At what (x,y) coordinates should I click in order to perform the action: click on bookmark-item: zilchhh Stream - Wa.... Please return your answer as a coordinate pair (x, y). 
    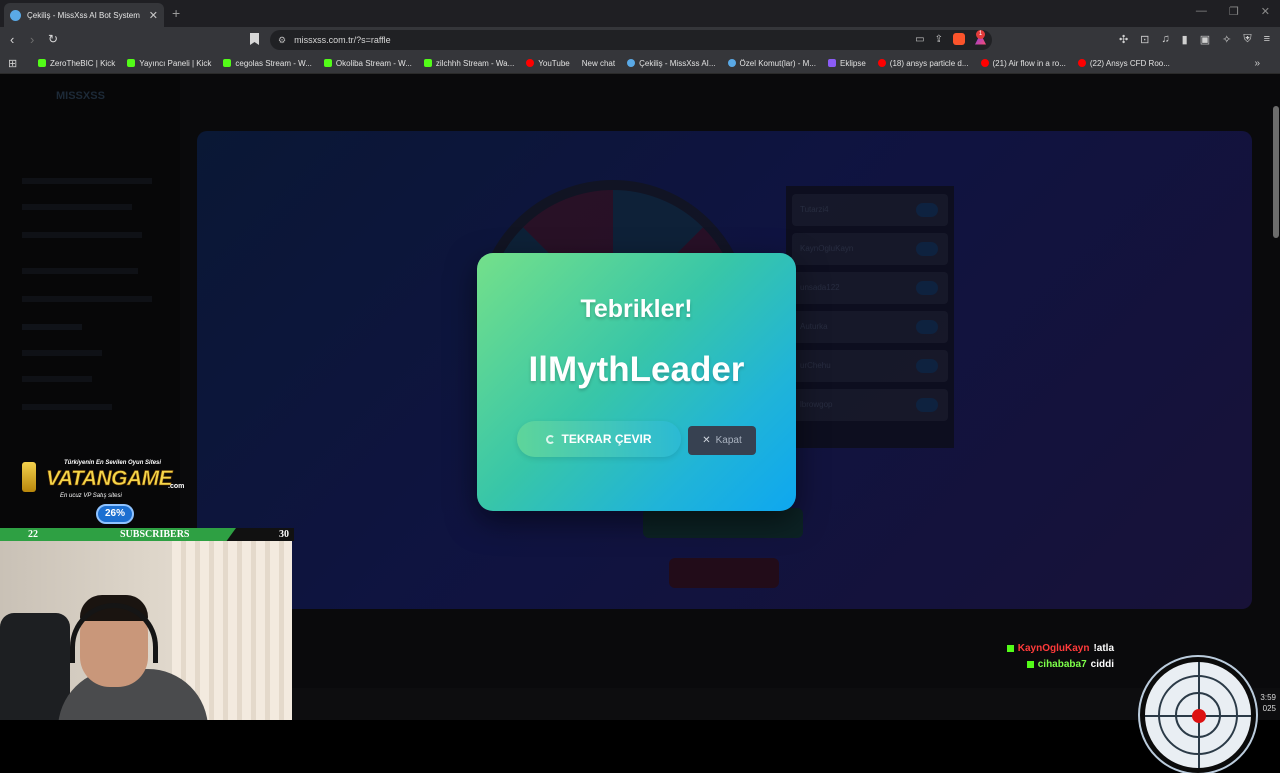
    Looking at the image, I should click on (469, 63).